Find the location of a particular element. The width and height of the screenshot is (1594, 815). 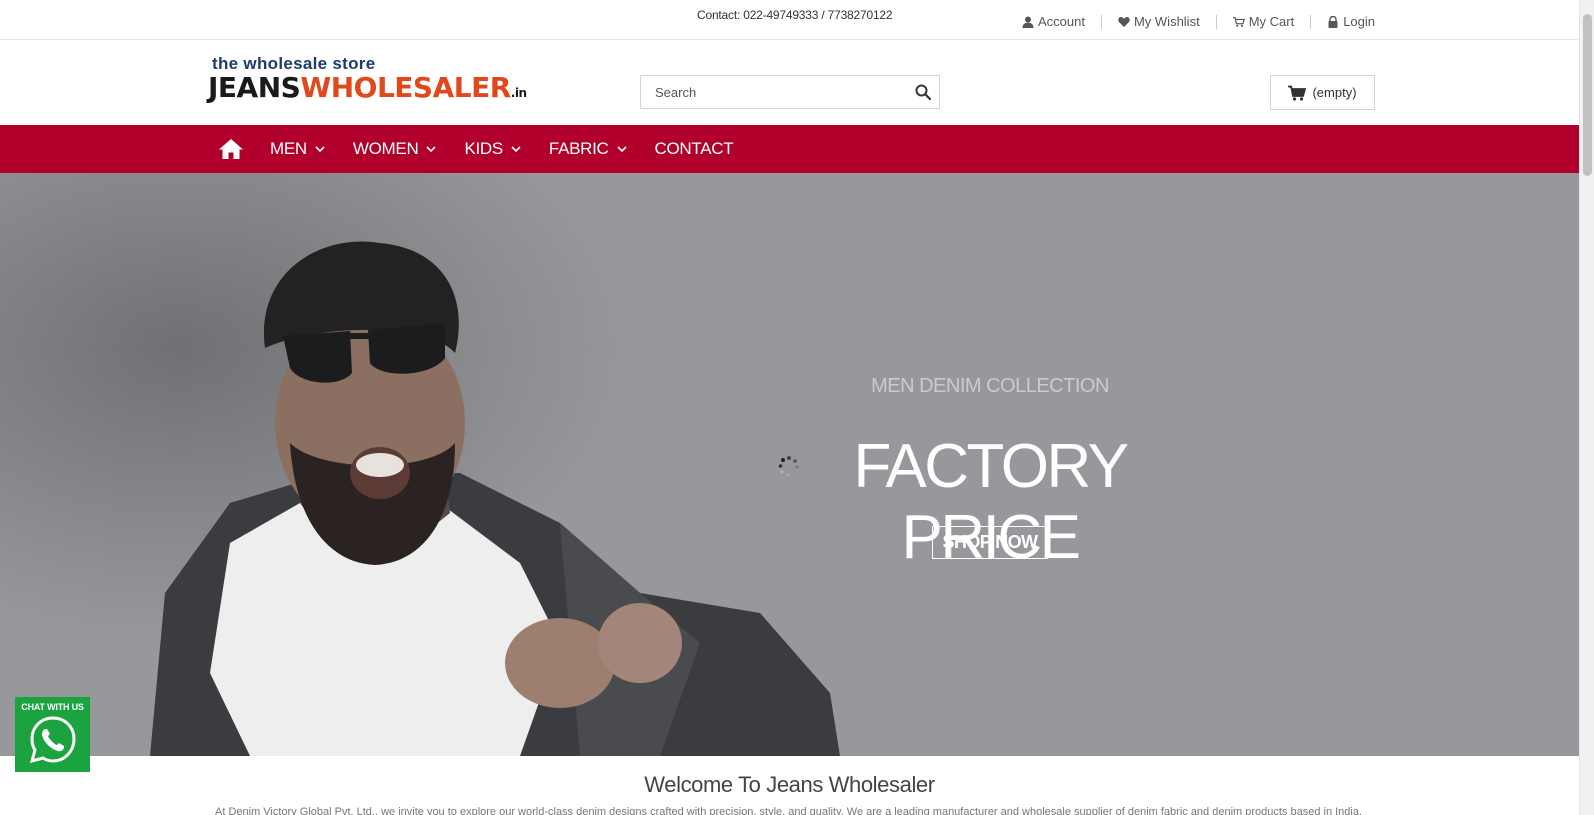

login-link: Login is located at coordinates (1343, 22).